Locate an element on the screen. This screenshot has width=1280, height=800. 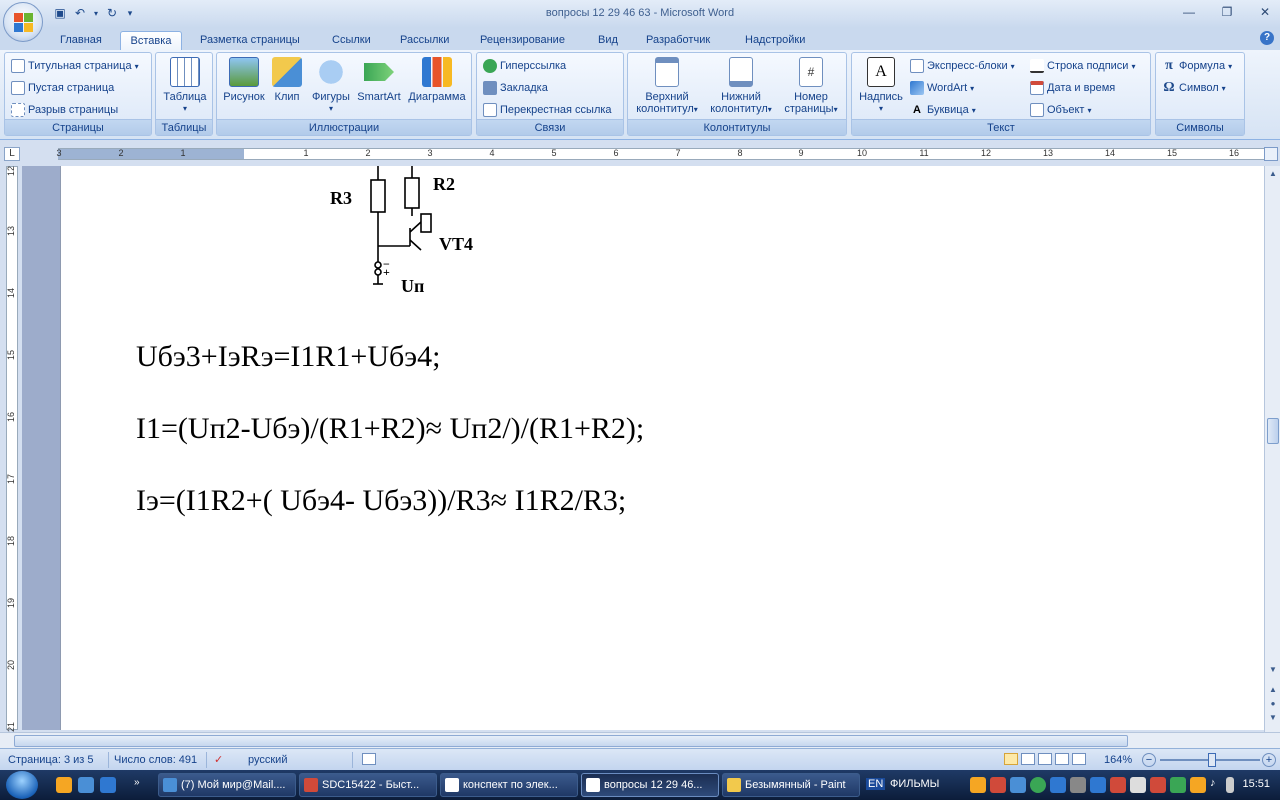
vertical-scrollbar: ▲ ▼ ▲ ● ▼ is located at coordinates (1272, 449).